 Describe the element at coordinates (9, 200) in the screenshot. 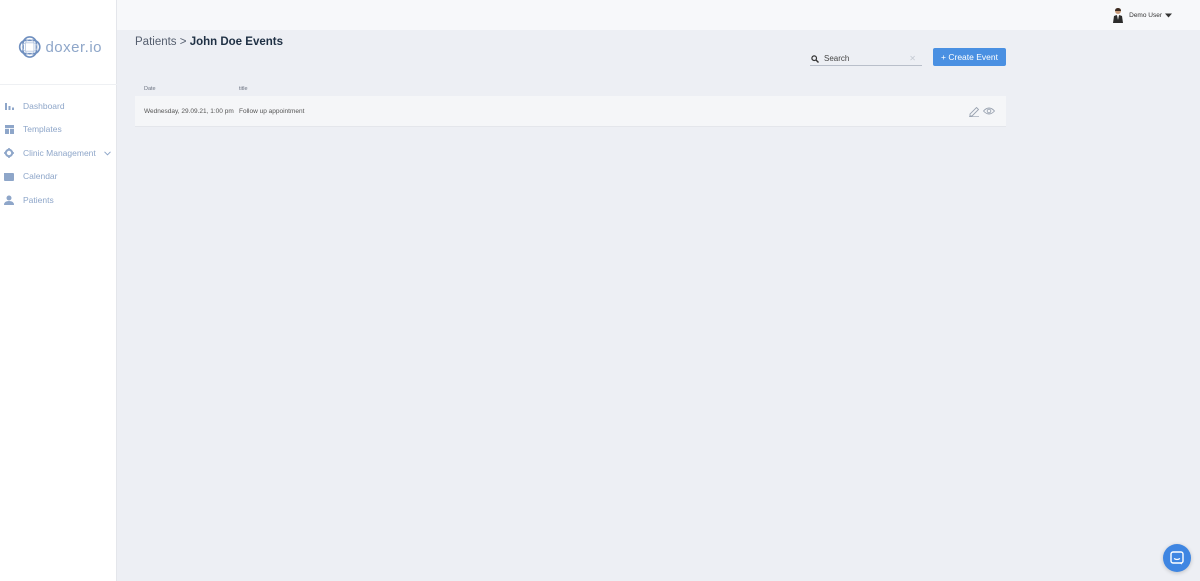

I see `person-icon` at that location.